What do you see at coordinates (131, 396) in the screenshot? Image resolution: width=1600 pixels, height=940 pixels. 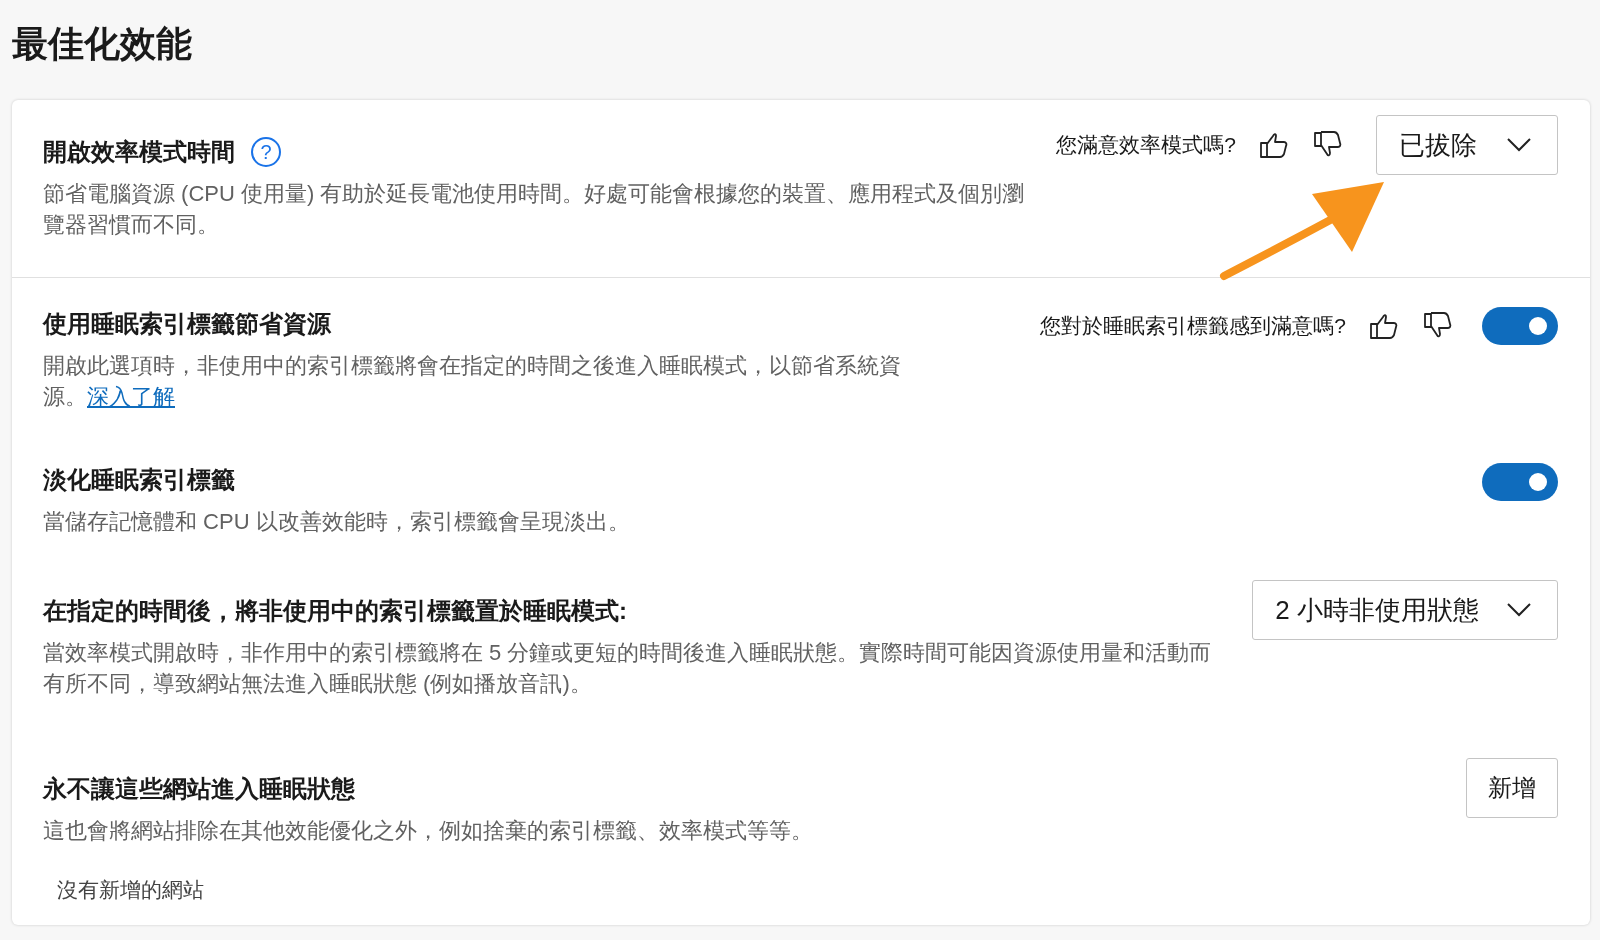 I see `learn-more-link: 深入了解` at bounding box center [131, 396].